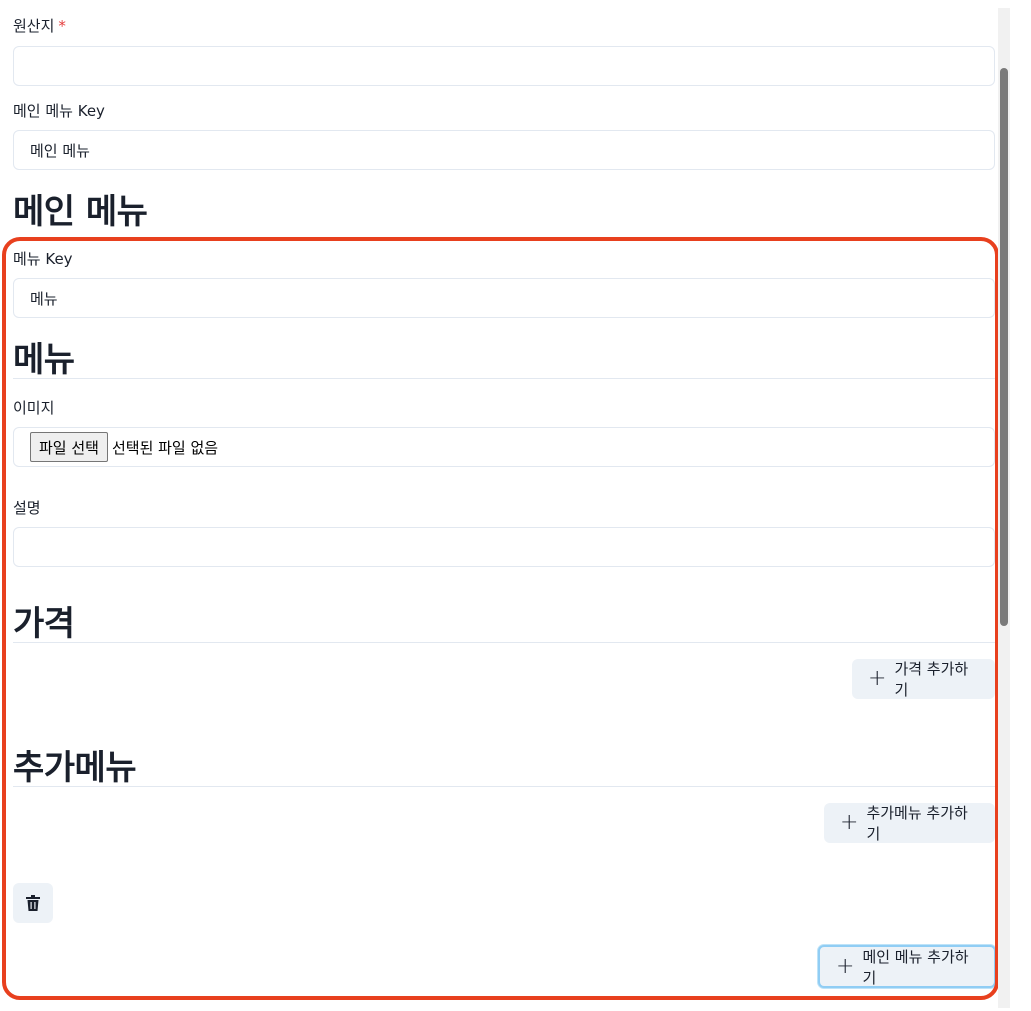 This screenshot has width=1031, height=1011. Describe the element at coordinates (39, 26) in the screenshot. I see `origin-label: 원산지 *` at that location.